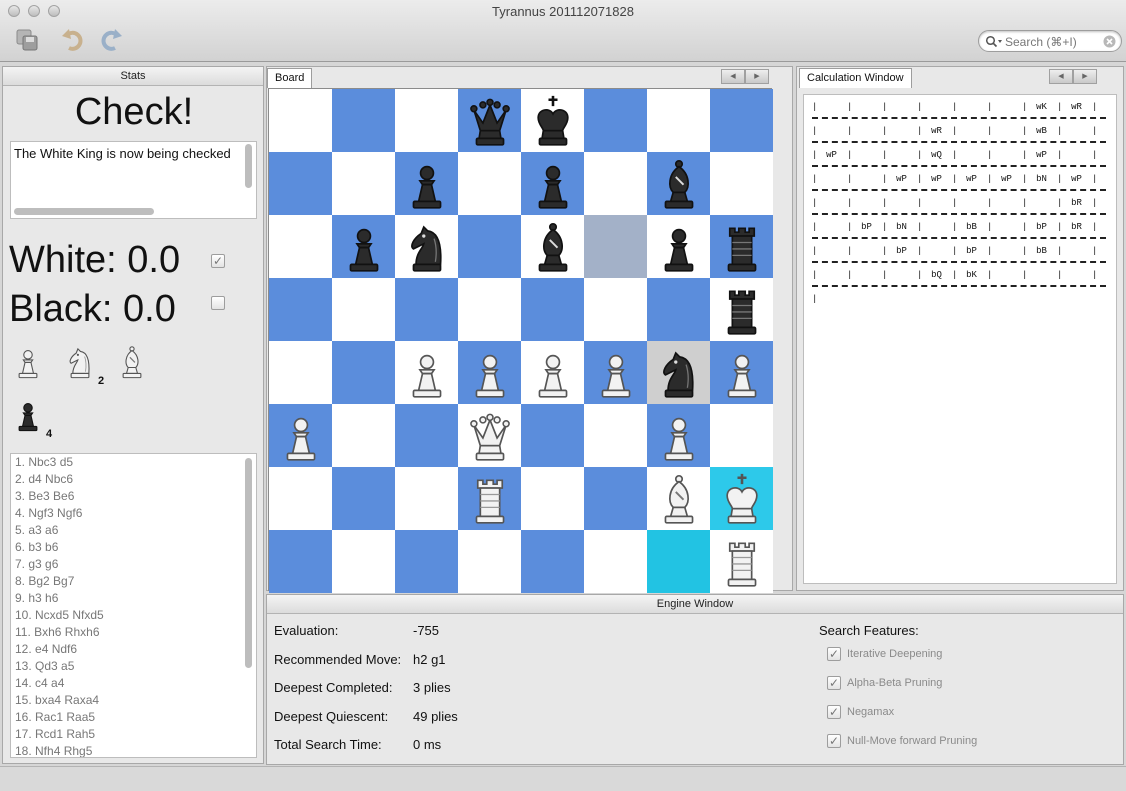 This screenshot has width=1126, height=791. I want to click on square-c3, so click(426, 435).